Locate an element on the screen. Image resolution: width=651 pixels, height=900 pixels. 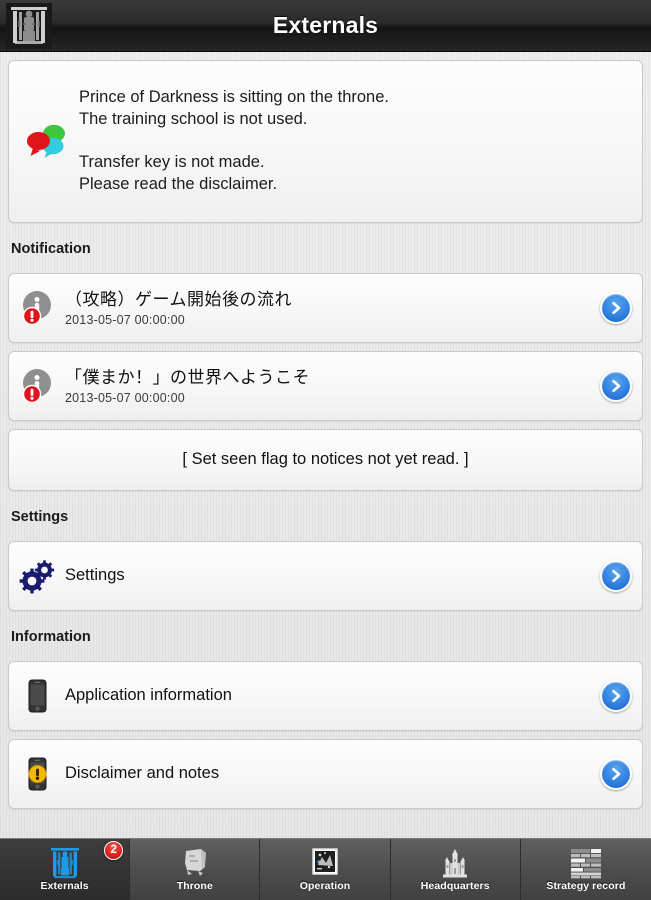
tab-label-headquarters: Headquarters is located at coordinates (455, 886).